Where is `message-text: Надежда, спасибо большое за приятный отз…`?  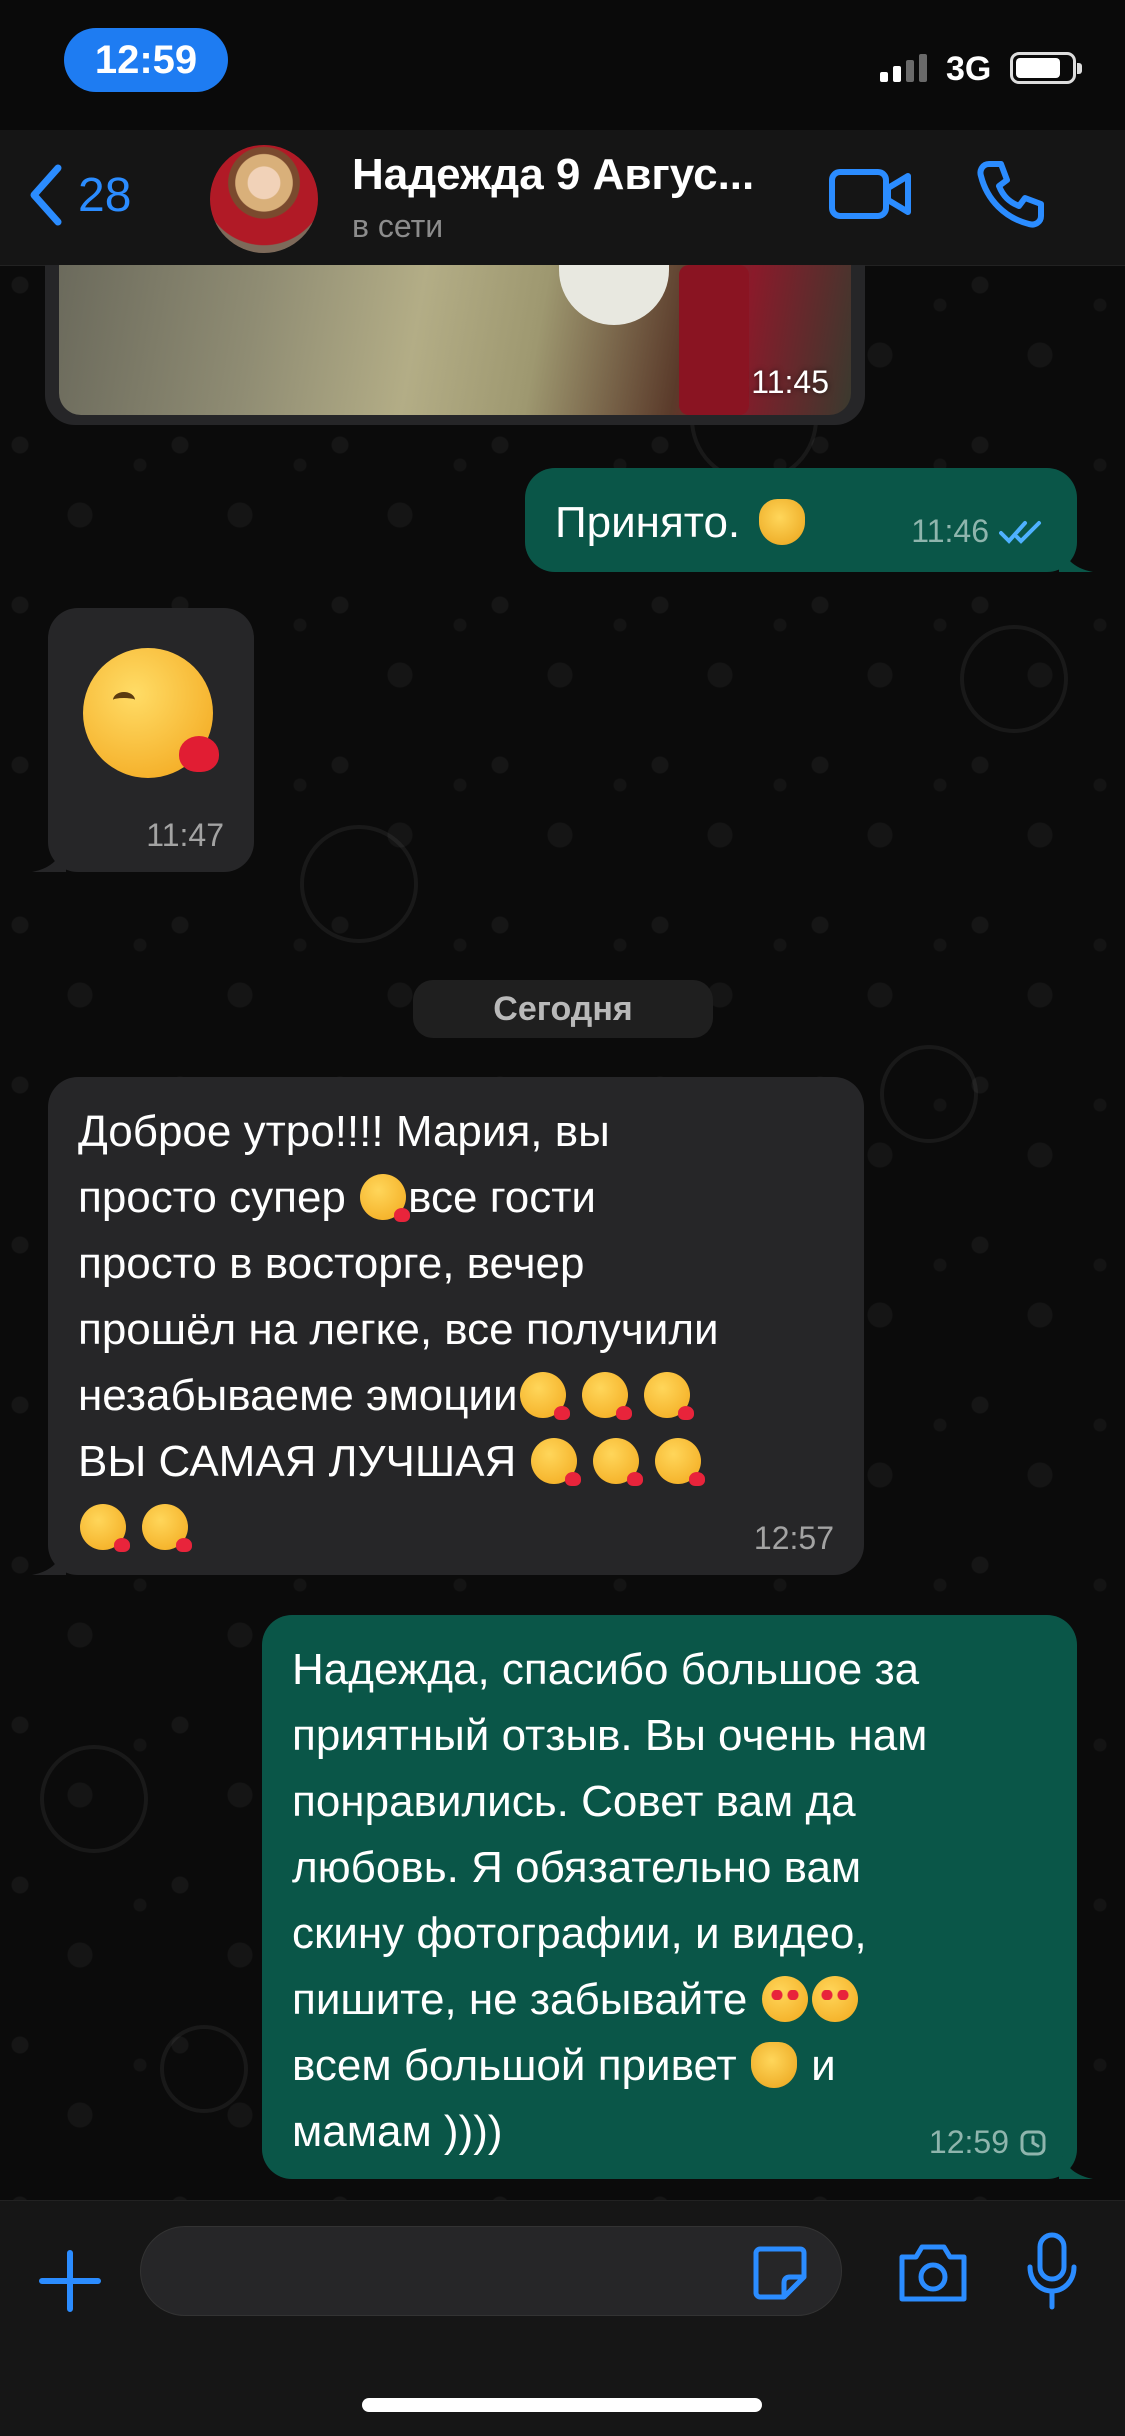 message-text: Надежда, спасибо большое за приятный отз… is located at coordinates (669, 1901).